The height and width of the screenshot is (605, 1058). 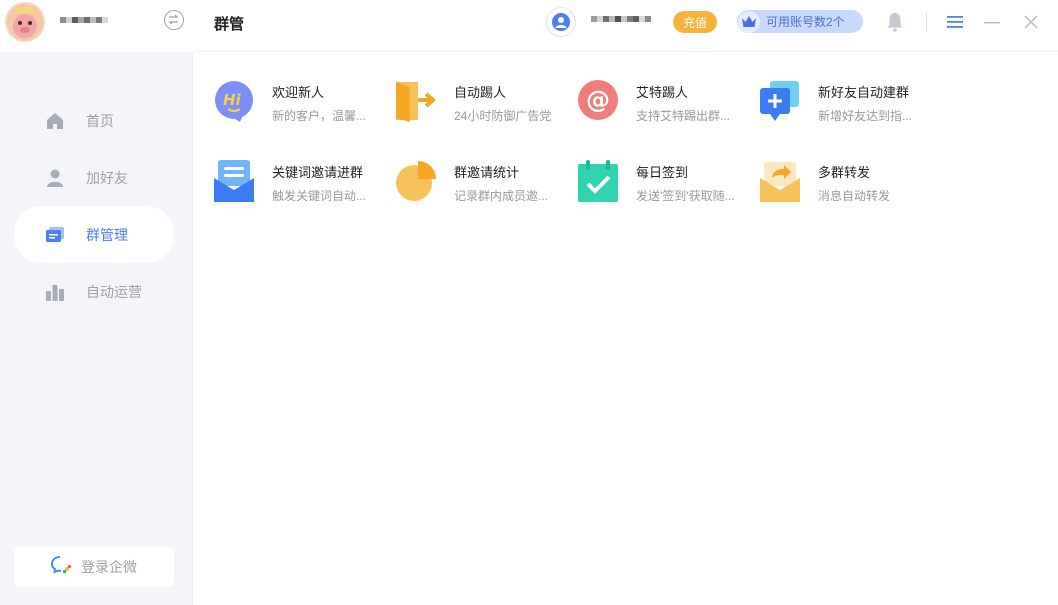 What do you see at coordinates (621, 19) in the screenshot?
I see `username-blurred` at bounding box center [621, 19].